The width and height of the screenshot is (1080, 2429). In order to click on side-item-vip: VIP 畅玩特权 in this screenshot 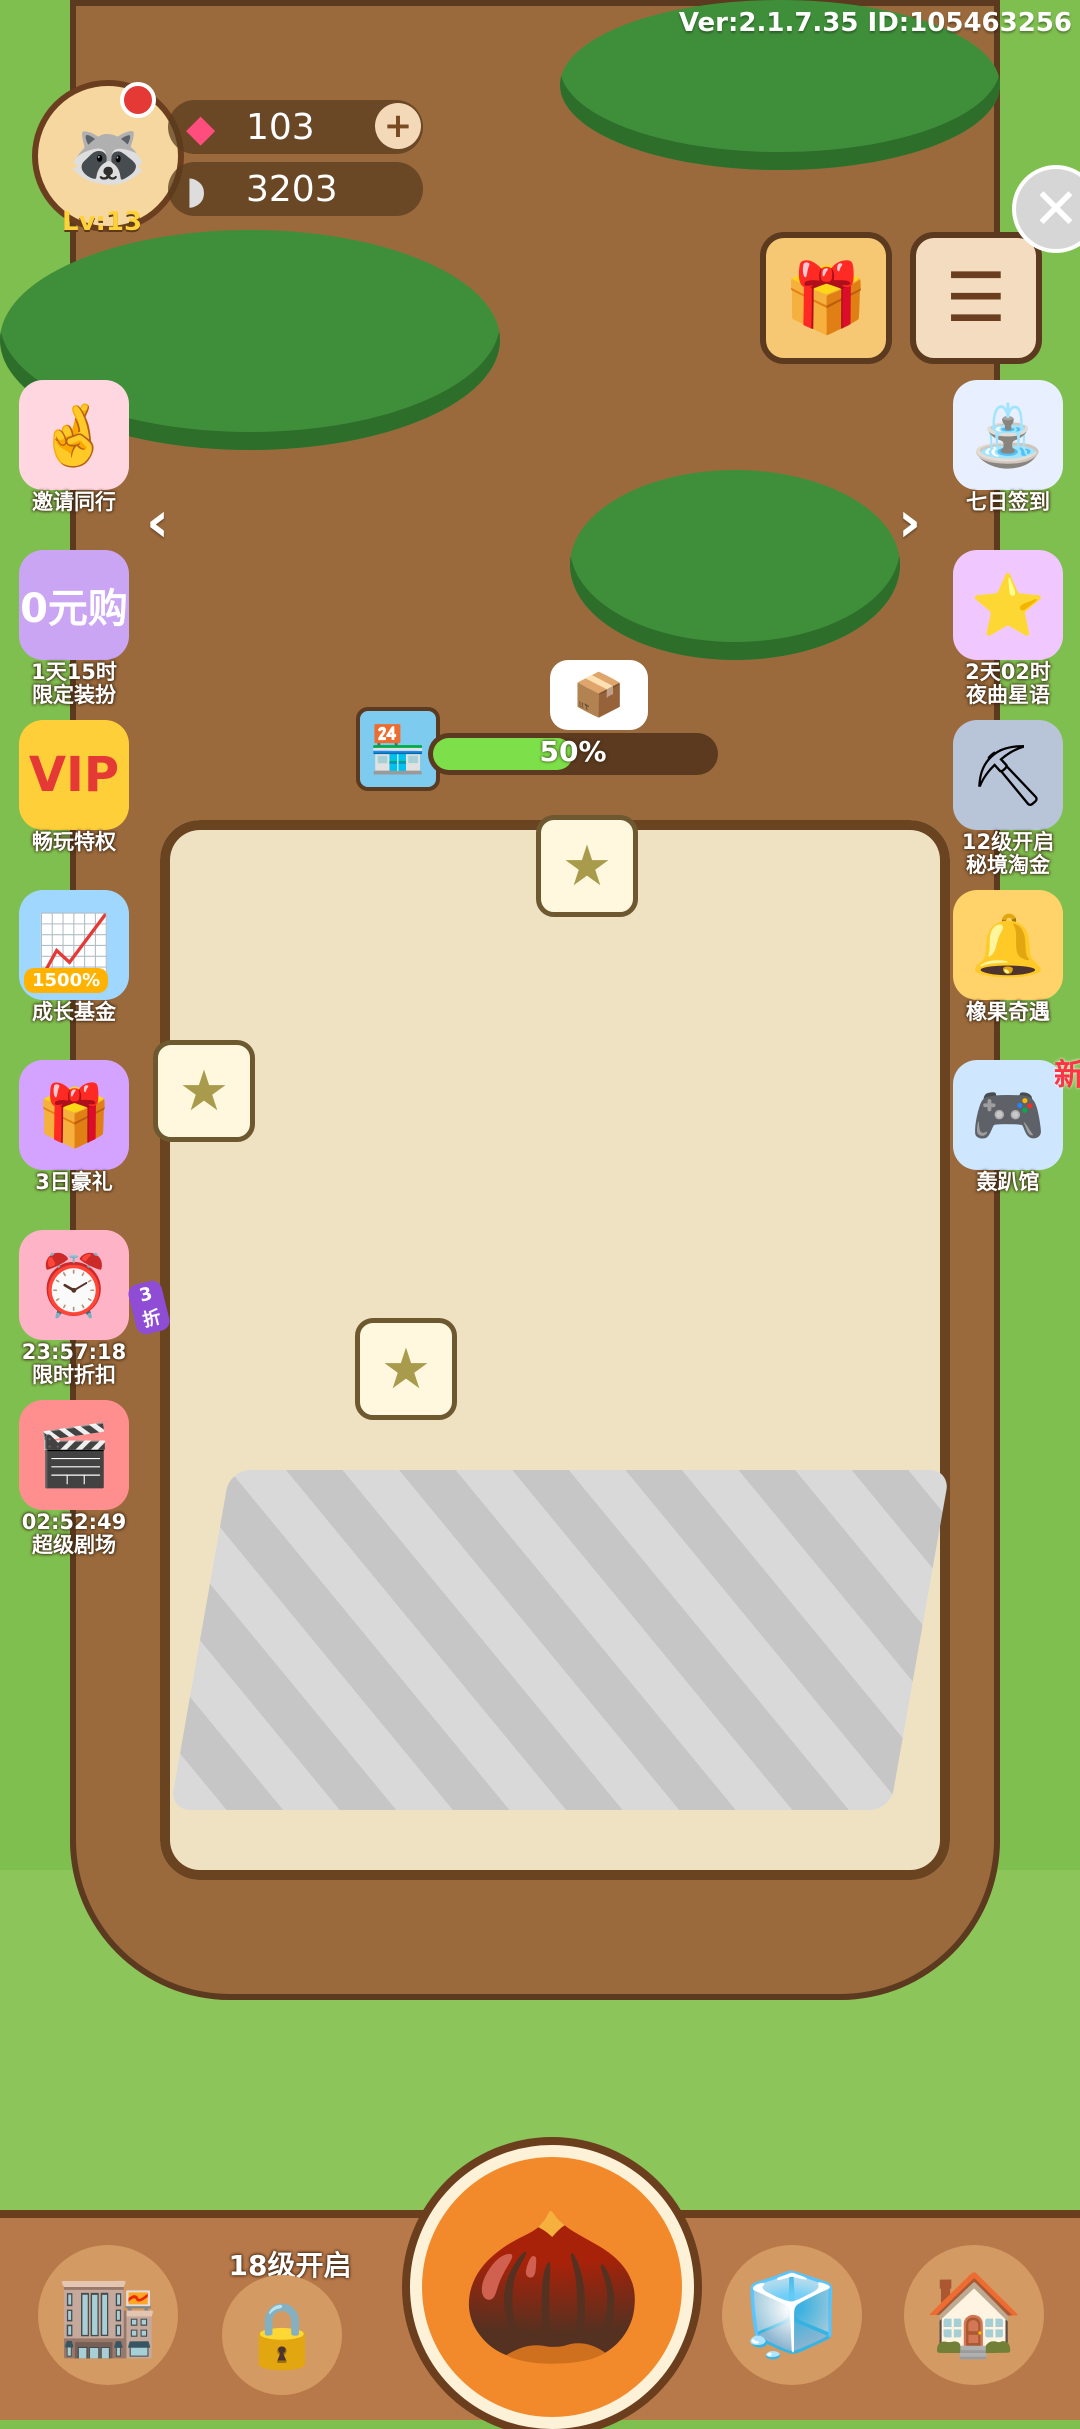, I will do `click(74, 805)`.